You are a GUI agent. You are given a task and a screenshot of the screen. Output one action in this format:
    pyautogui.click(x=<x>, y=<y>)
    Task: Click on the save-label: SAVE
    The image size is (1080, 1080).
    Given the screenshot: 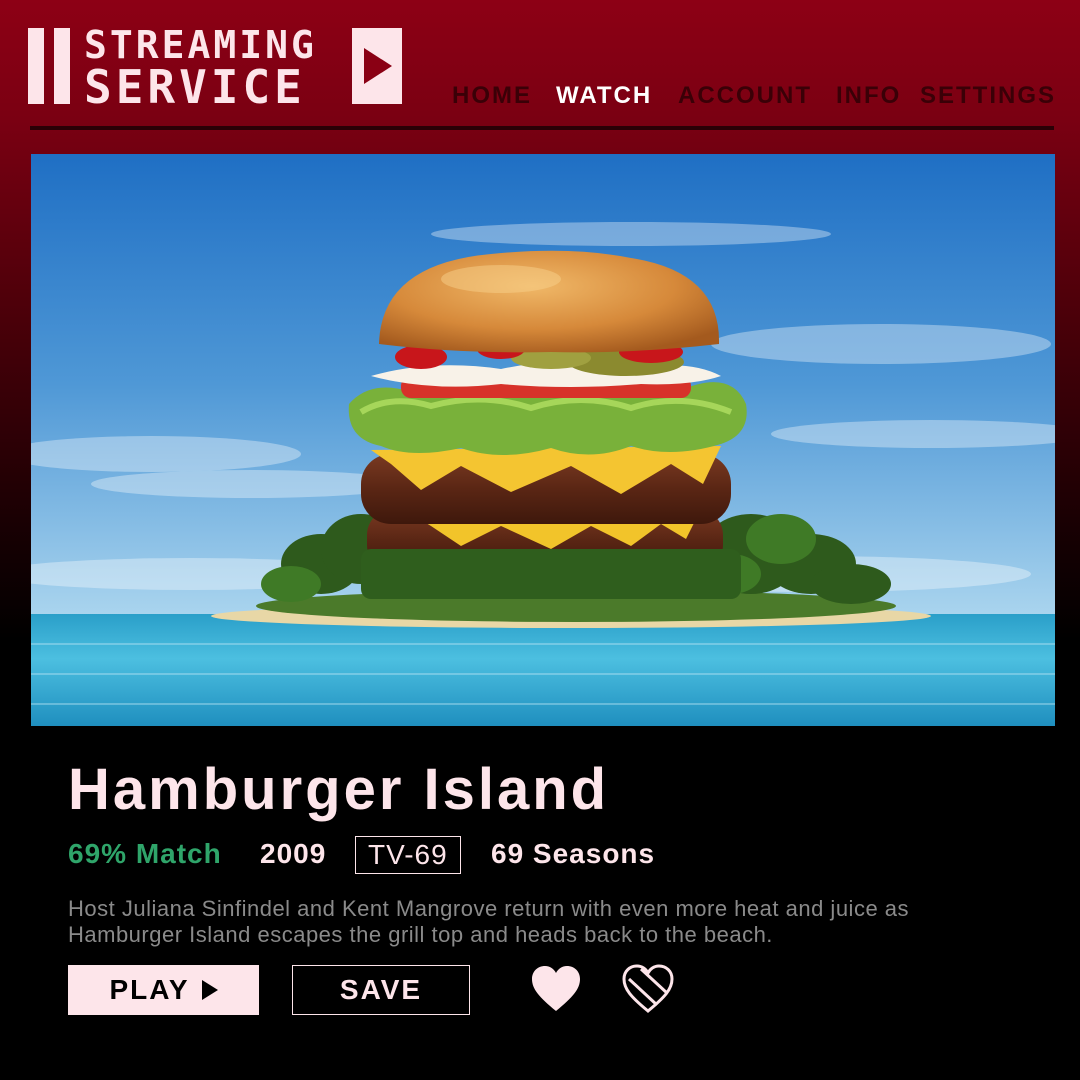 What is the action you would take?
    pyautogui.click(x=381, y=989)
    